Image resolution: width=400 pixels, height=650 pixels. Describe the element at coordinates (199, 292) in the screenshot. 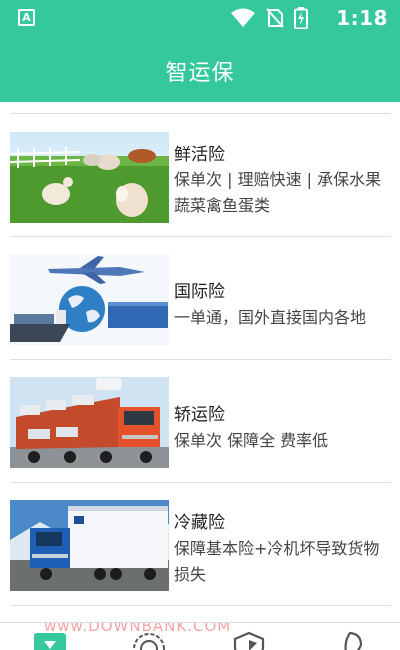

I see `list-item-title: 国际险` at that location.